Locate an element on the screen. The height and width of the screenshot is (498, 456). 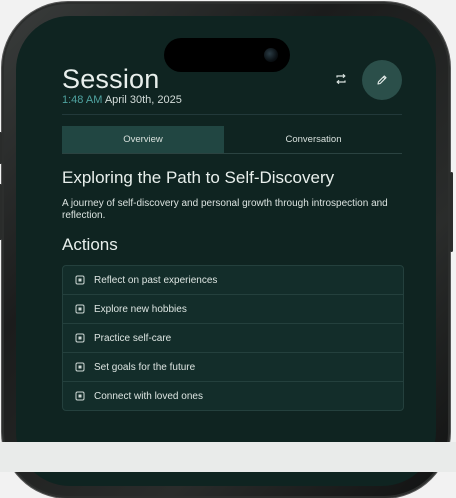
action-item: Explore new hobbies is located at coordinates (233, 309).